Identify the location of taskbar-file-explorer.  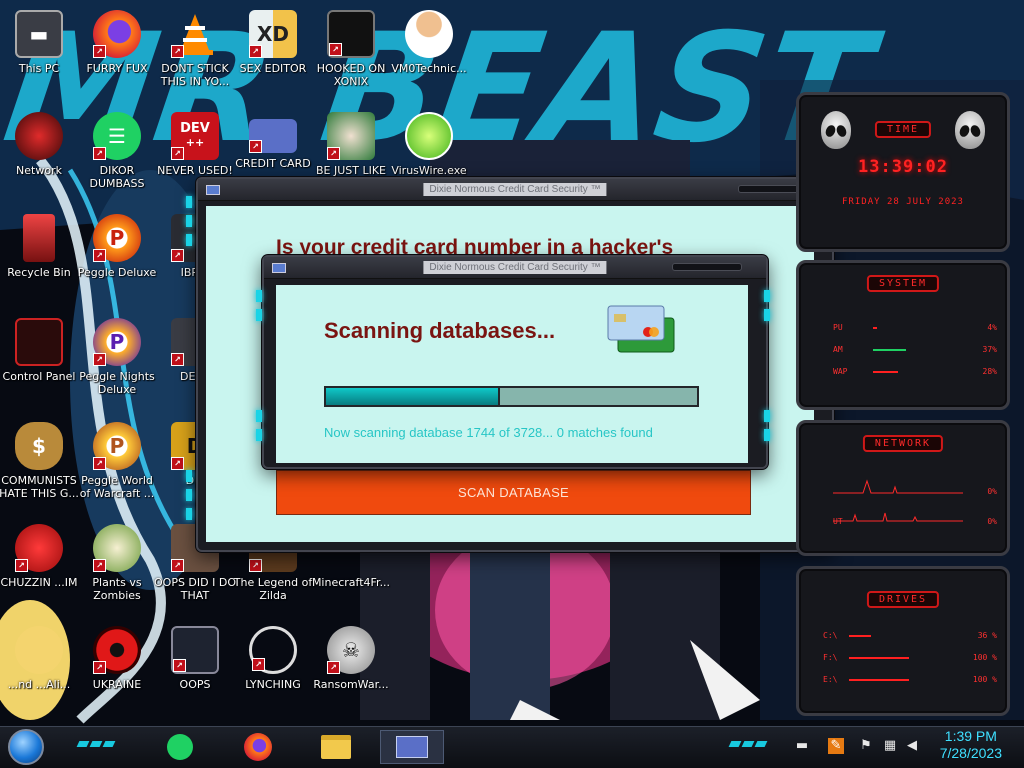
(336, 747).